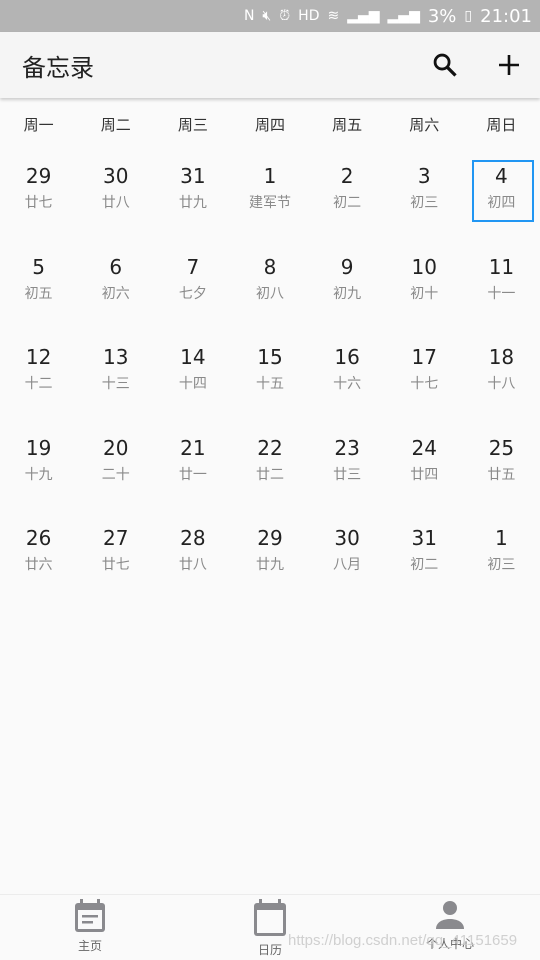  Describe the element at coordinates (38, 538) in the screenshot. I see `day-number: 26` at that location.